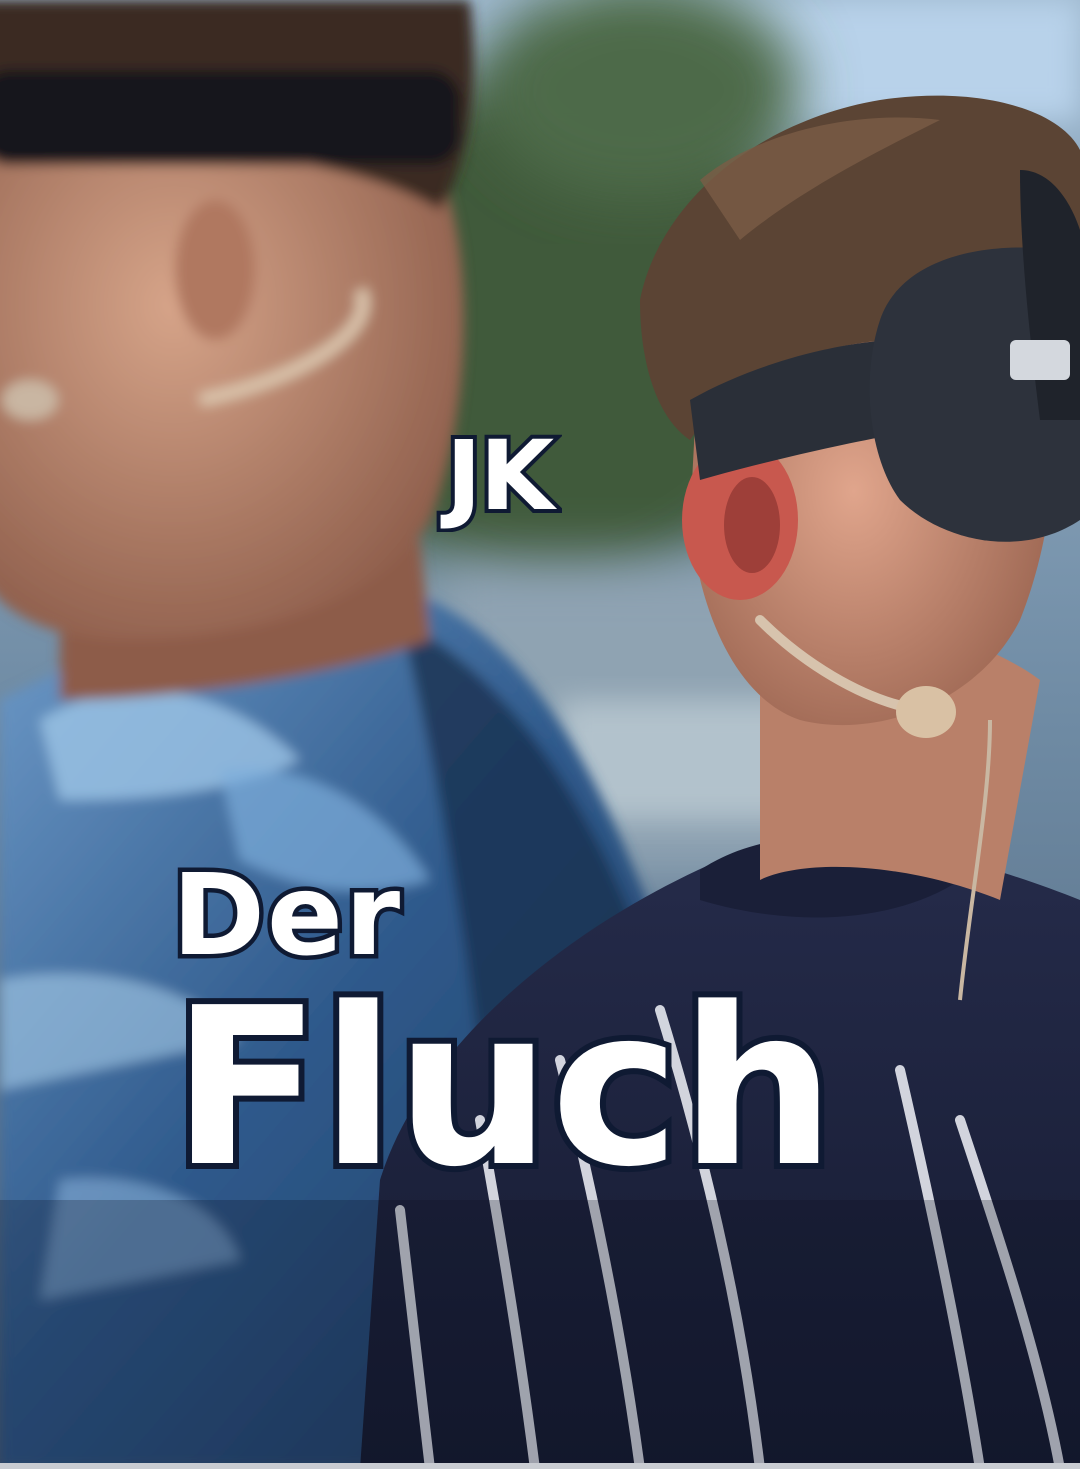  I want to click on title-line-2: Fluch, so click(503, 1088).